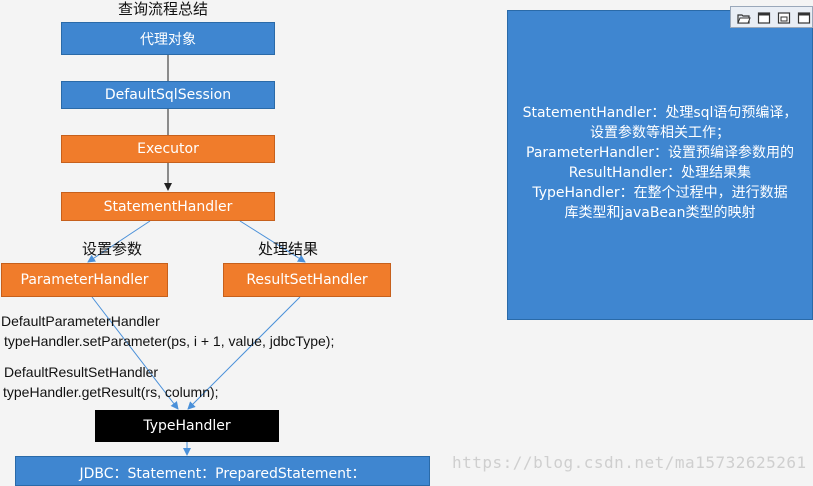 This screenshot has width=813, height=486. What do you see at coordinates (168, 206) in the screenshot?
I see `node-statement-handler: StatementHandler` at bounding box center [168, 206].